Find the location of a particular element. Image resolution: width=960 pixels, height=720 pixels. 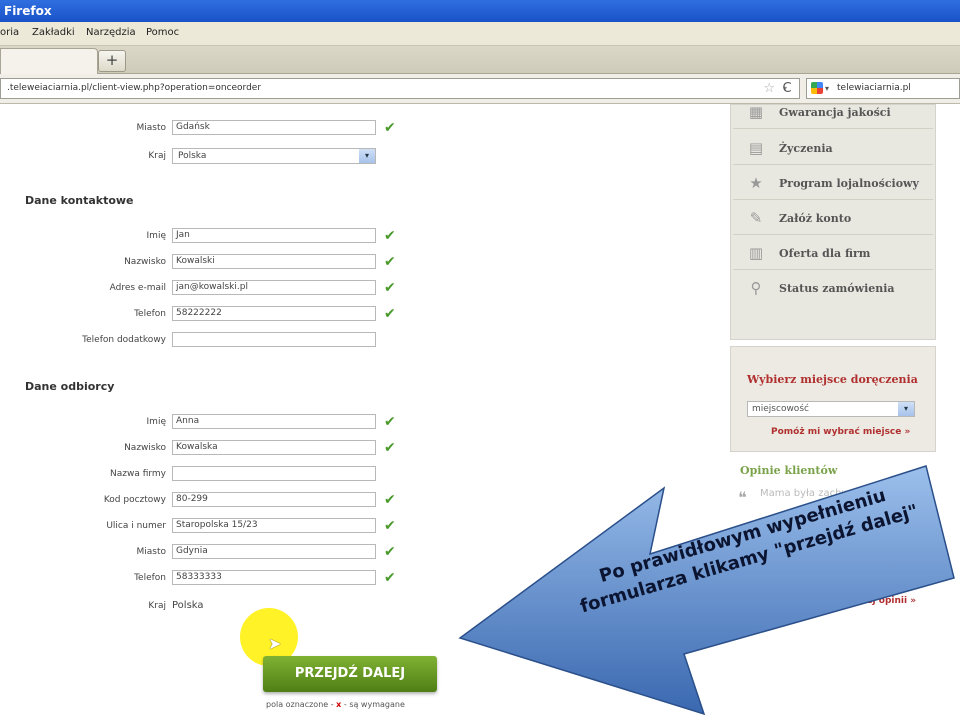

building-icon: ▥ is located at coordinates (756, 253).